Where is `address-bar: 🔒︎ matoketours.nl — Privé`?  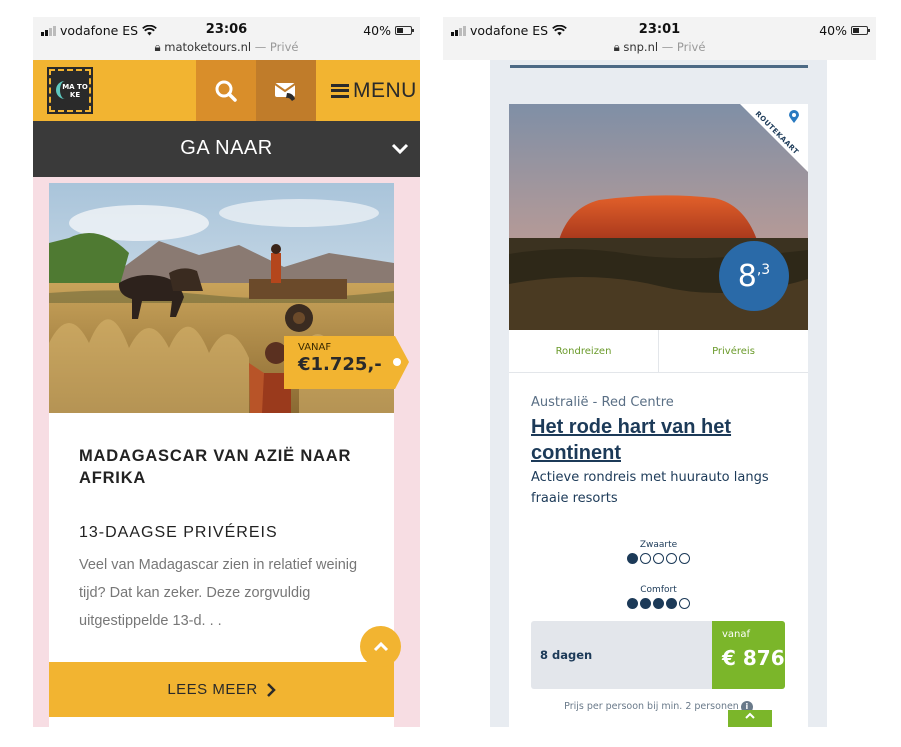 address-bar: 🔒︎ matoketours.nl — Privé is located at coordinates (226, 47).